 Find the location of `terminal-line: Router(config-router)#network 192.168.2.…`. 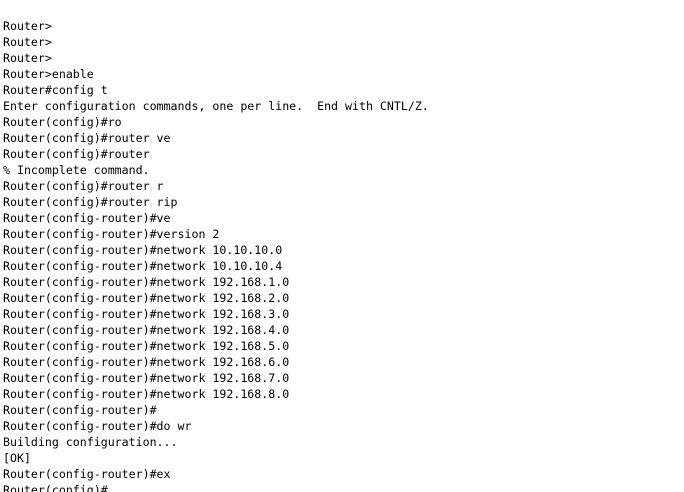

terminal-line: Router(config-router)#network 192.168.2.… is located at coordinates (146, 298).